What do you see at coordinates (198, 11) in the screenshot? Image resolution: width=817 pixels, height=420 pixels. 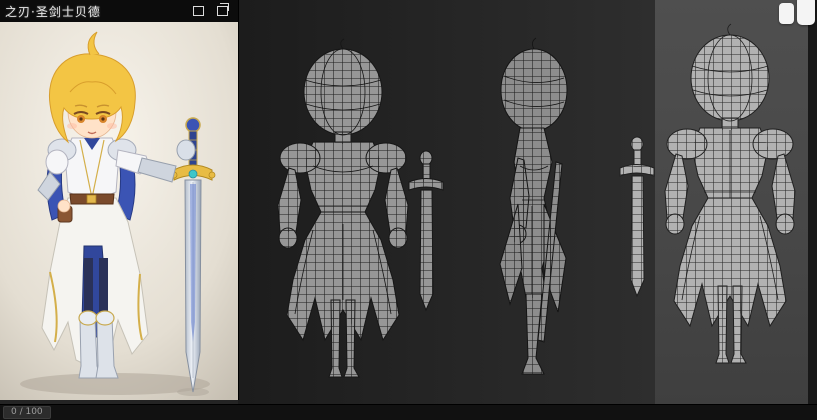 I see `window-restore-icon` at bounding box center [198, 11].